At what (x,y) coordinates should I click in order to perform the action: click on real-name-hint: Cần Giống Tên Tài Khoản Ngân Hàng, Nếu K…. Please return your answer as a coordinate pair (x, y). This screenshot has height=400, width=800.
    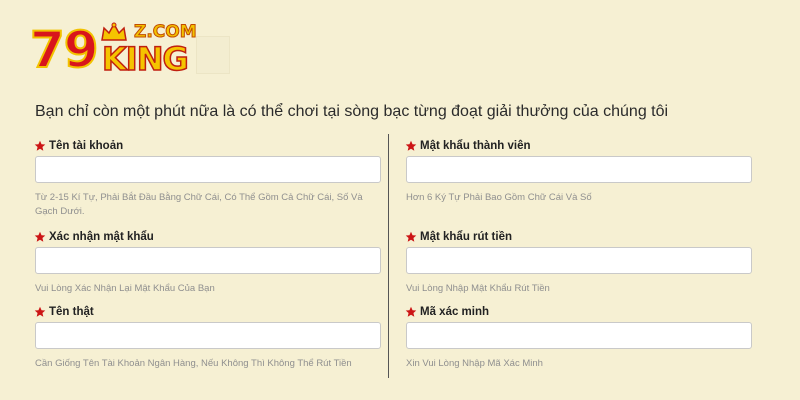
    Looking at the image, I should click on (193, 363).